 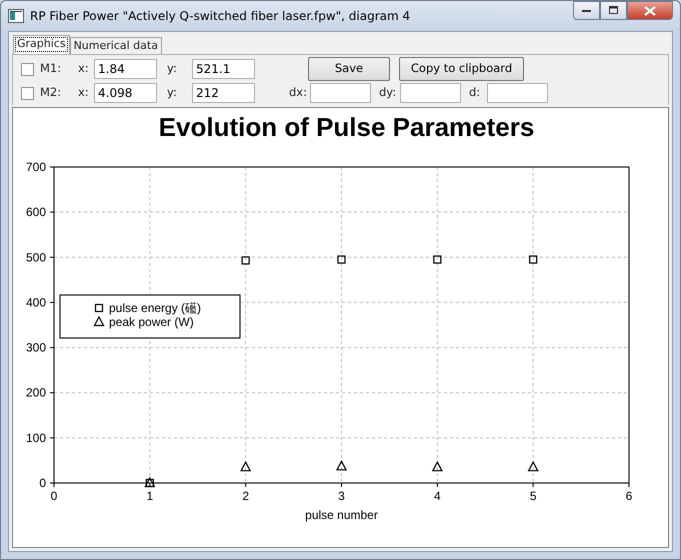 What do you see at coordinates (629, 496) in the screenshot?
I see `tick-label: 6` at bounding box center [629, 496].